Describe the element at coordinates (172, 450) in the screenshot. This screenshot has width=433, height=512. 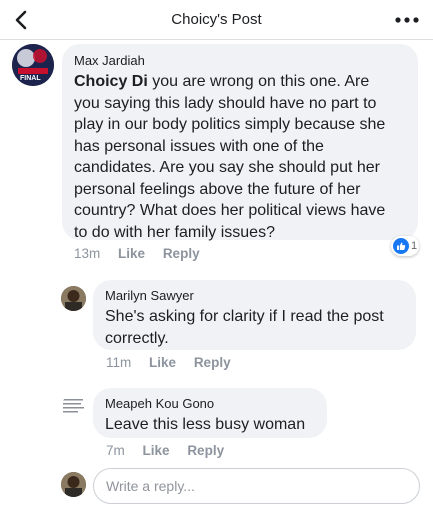
I see `comment-meta: 7m Like Reply` at that location.